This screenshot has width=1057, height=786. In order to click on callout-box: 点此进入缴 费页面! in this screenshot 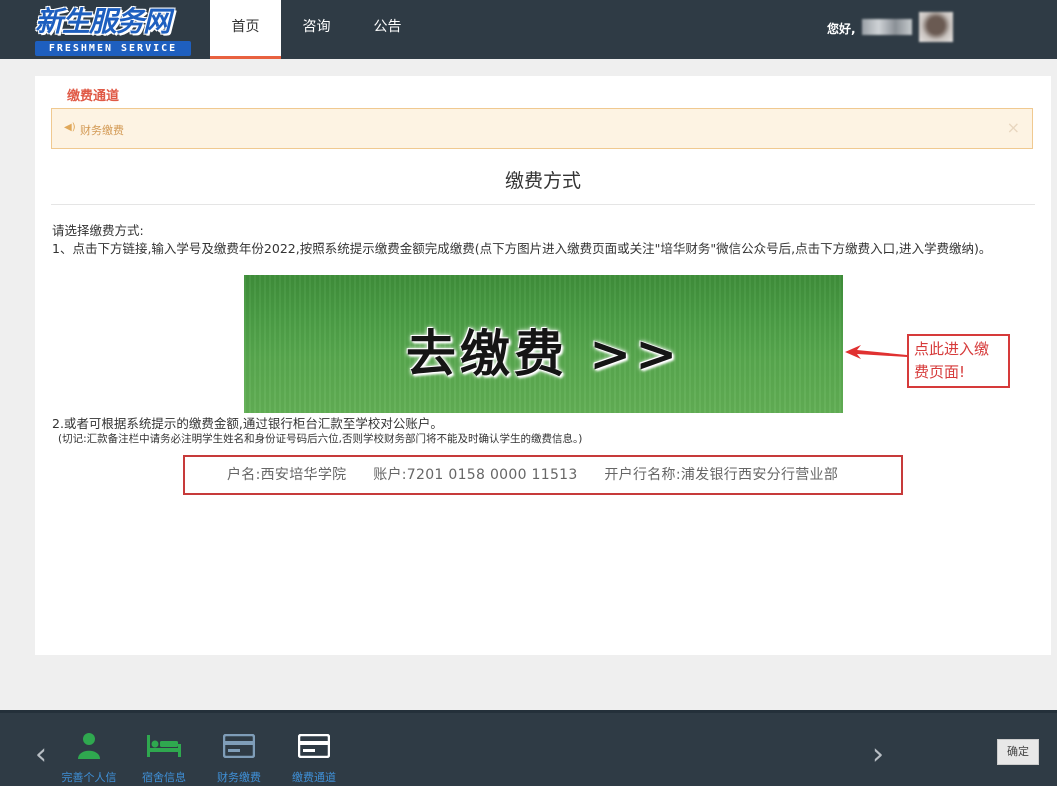, I will do `click(958, 361)`.